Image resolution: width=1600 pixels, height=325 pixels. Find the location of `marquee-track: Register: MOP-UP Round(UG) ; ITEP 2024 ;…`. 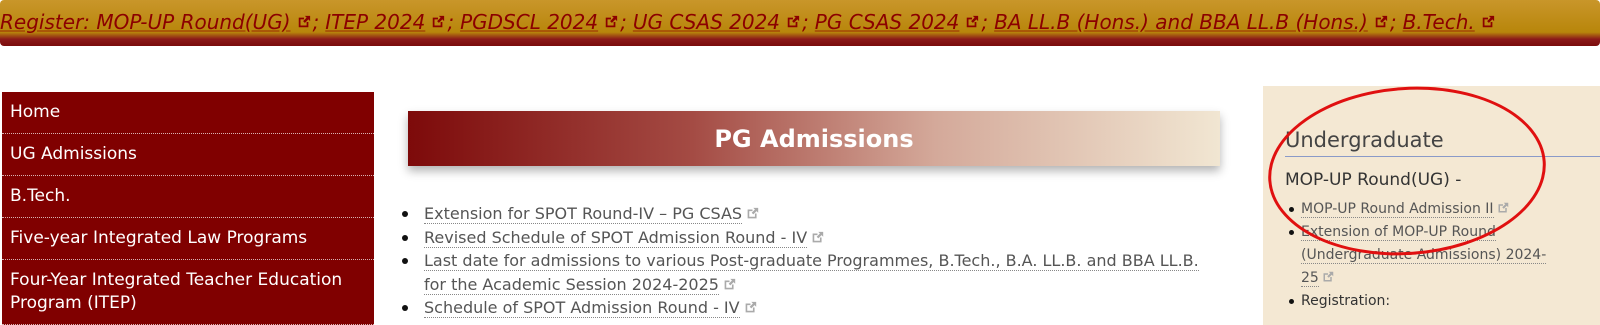

marquee-track: Register: MOP-UP Round(UG) ; ITEP 2024 ;… is located at coordinates (747, 22).